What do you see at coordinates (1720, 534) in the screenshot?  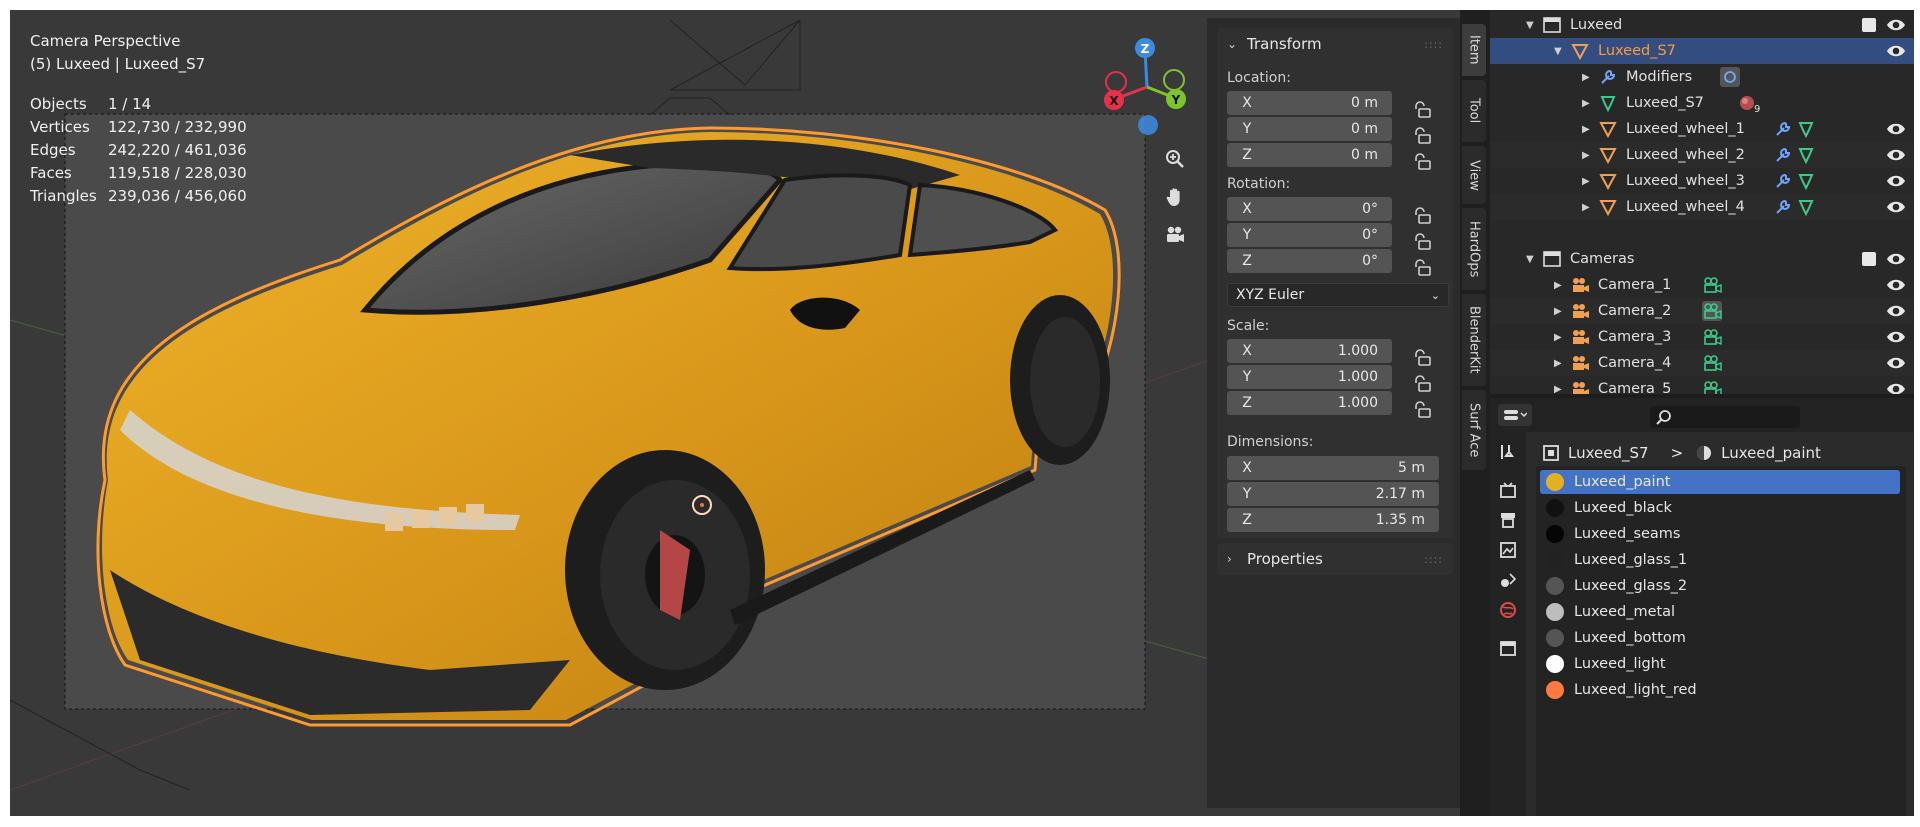 I see `material-slot: Luxeed_seams` at bounding box center [1720, 534].